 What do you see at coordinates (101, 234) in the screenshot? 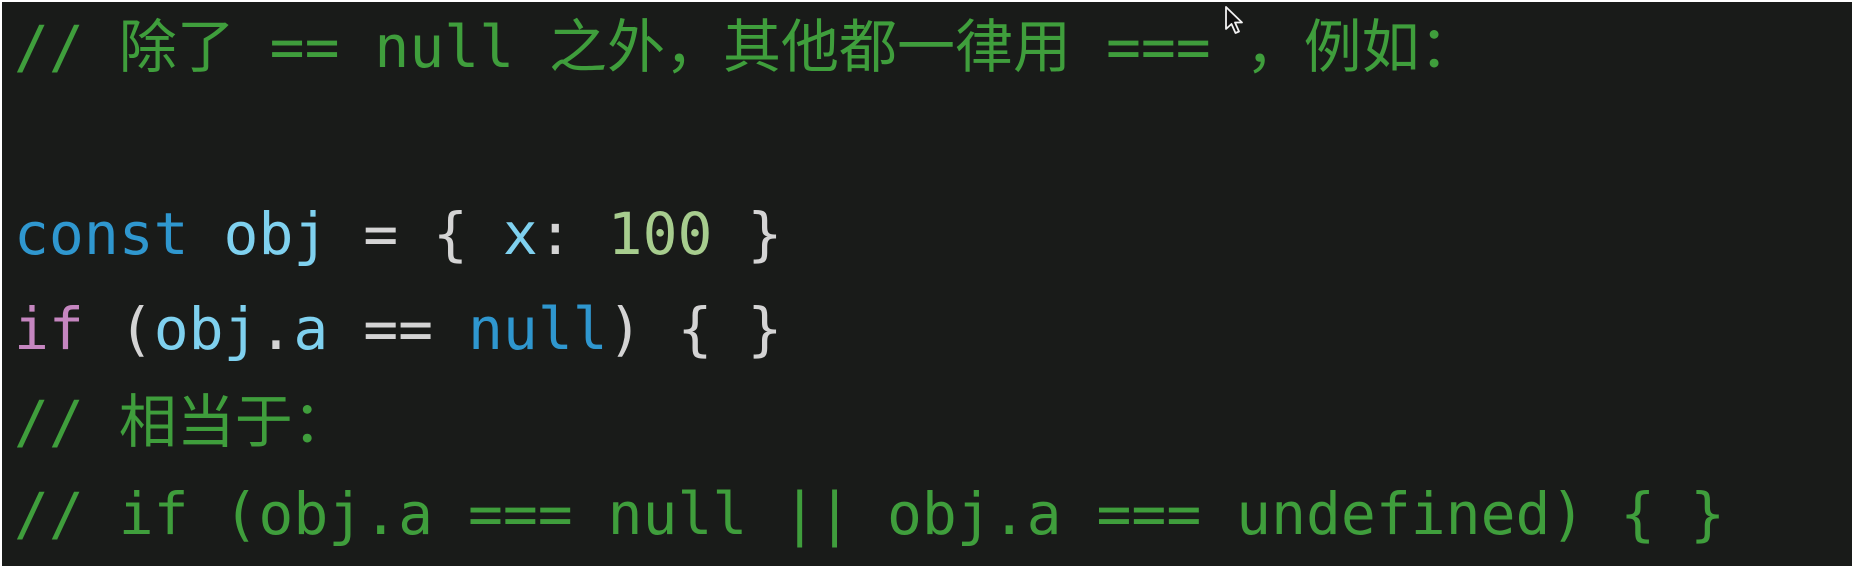
I see `keyword-const: const` at bounding box center [101, 234].